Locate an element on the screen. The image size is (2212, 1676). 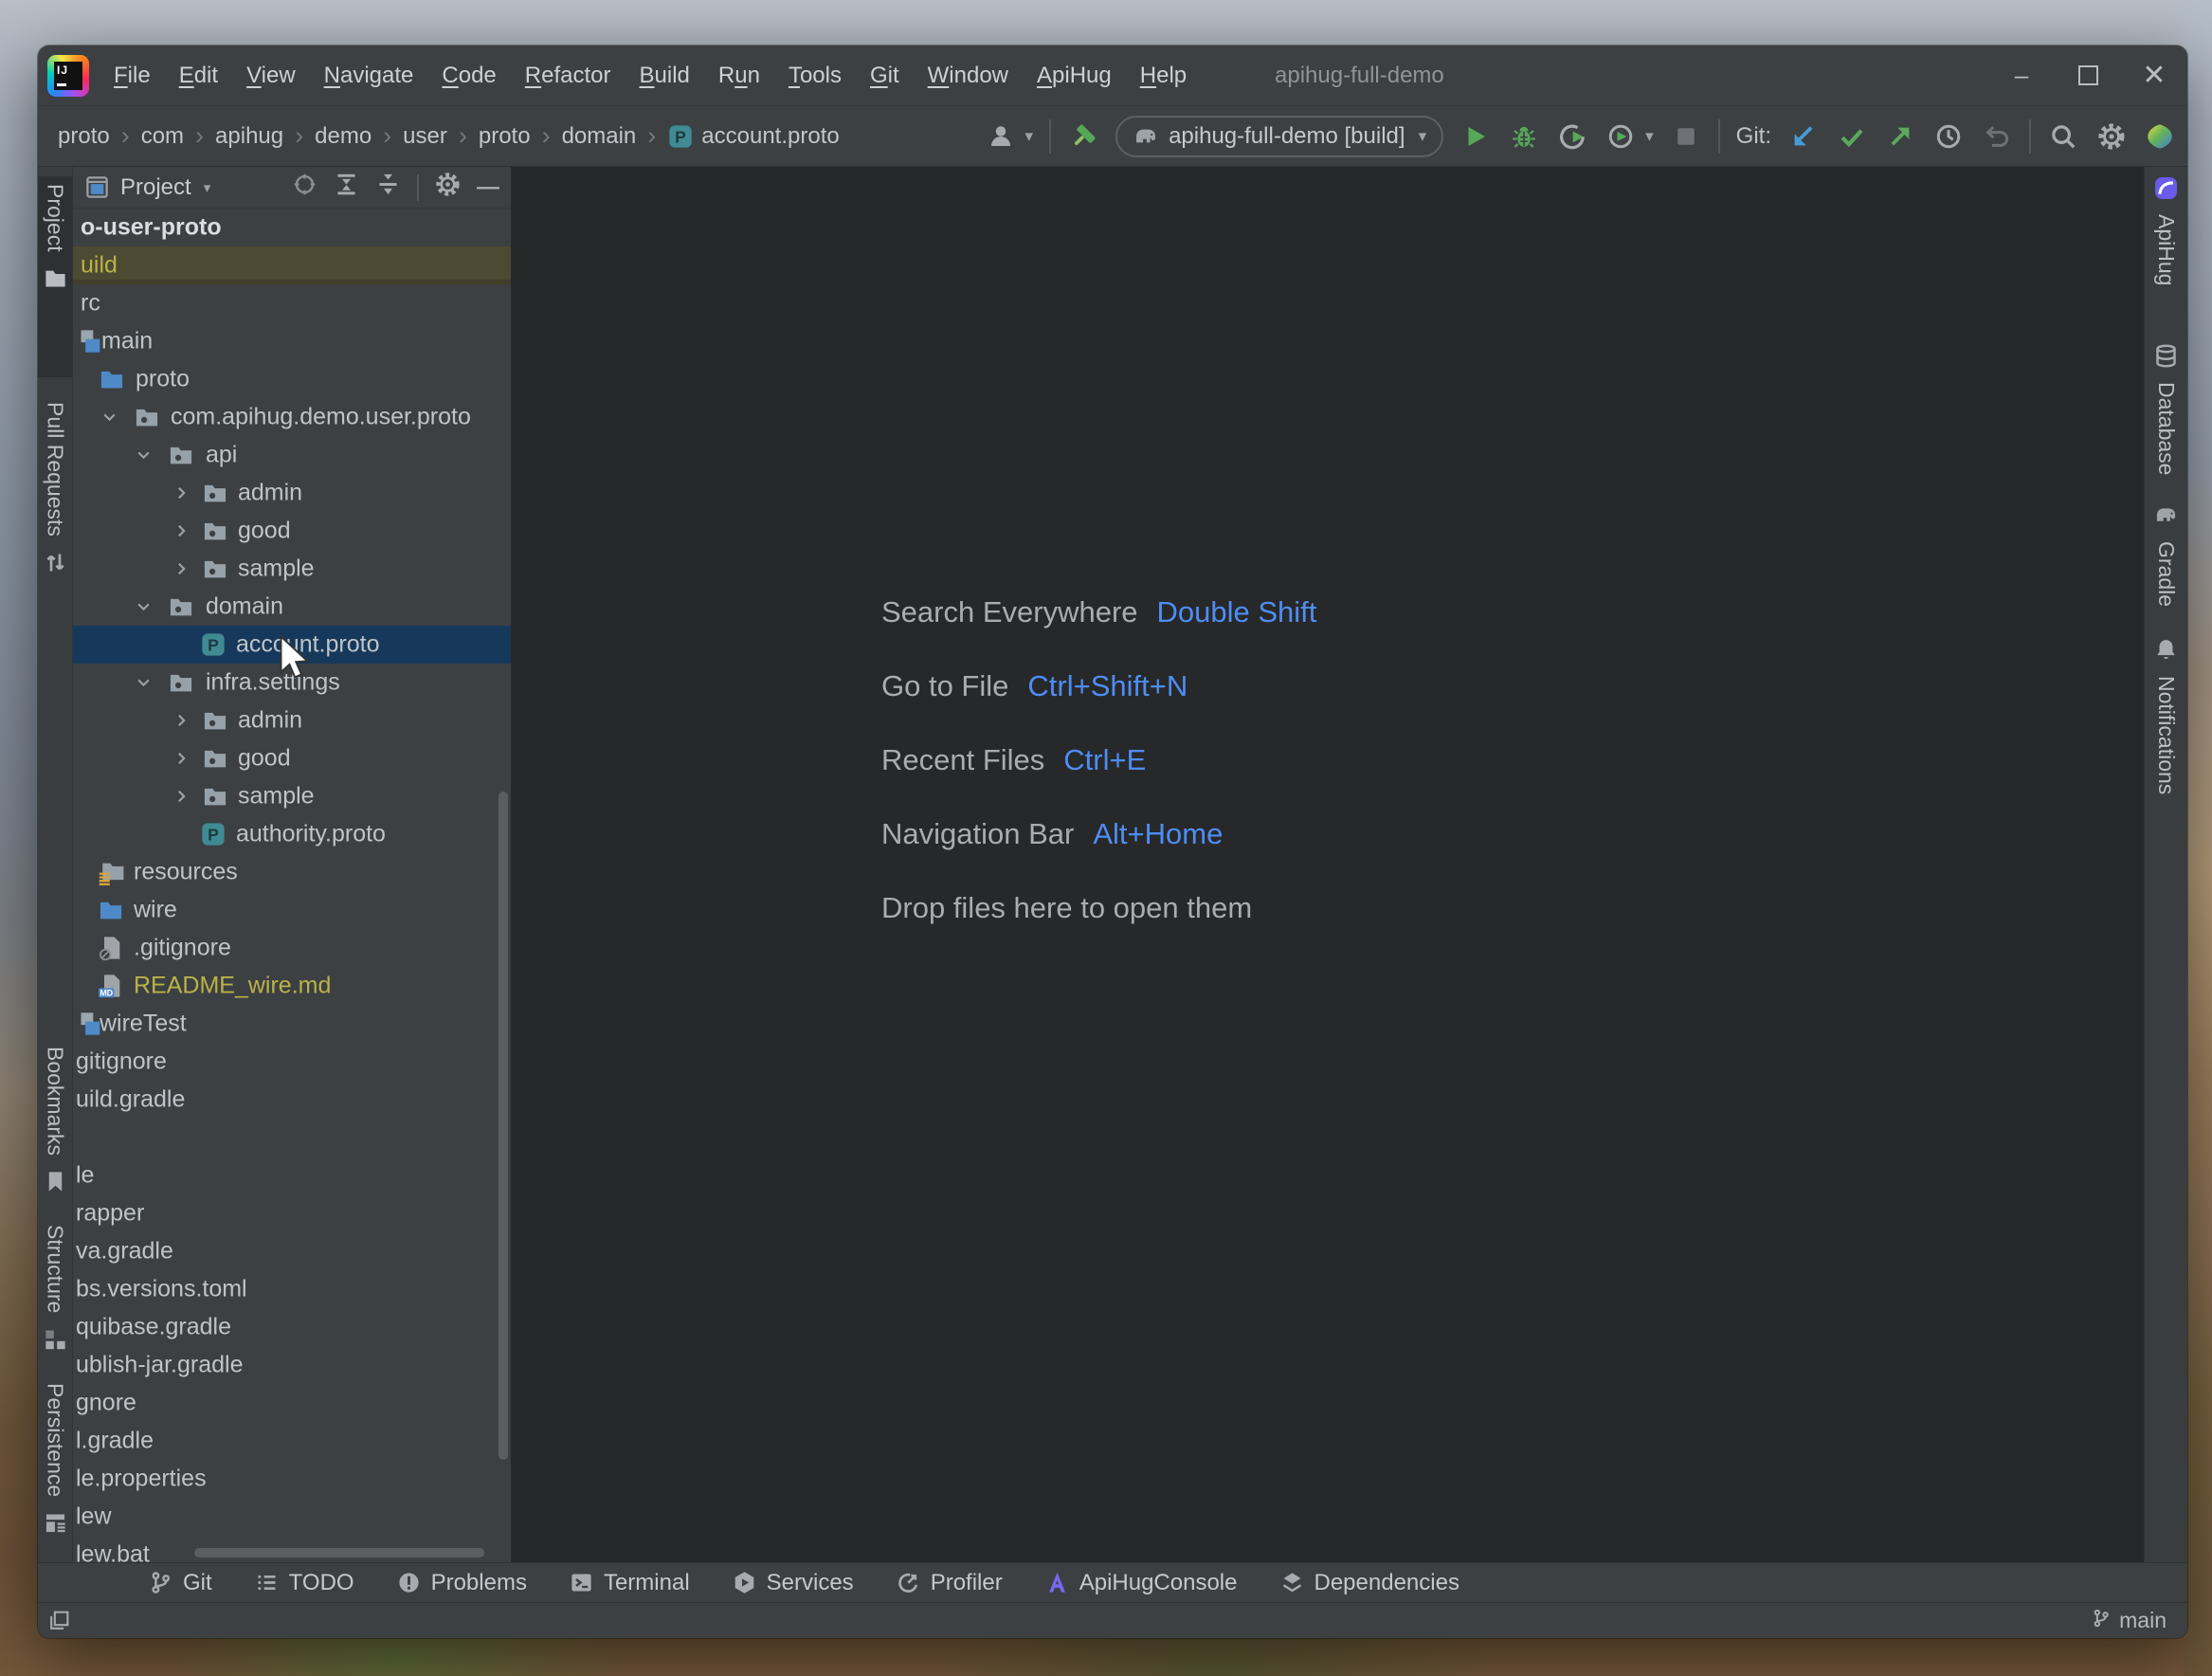
menu-refactor: Refactor is located at coordinates (568, 76).